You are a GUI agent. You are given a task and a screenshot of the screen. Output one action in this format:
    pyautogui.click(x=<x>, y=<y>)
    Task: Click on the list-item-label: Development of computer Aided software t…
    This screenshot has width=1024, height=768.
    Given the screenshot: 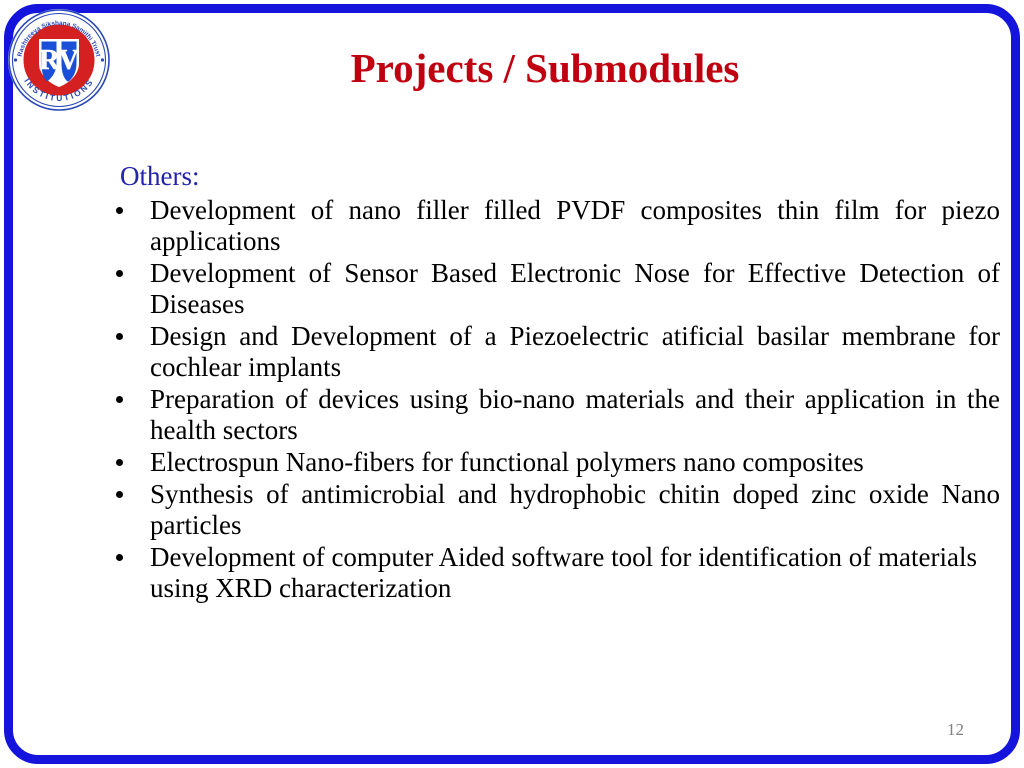 What is the action you would take?
    pyautogui.click(x=563, y=572)
    